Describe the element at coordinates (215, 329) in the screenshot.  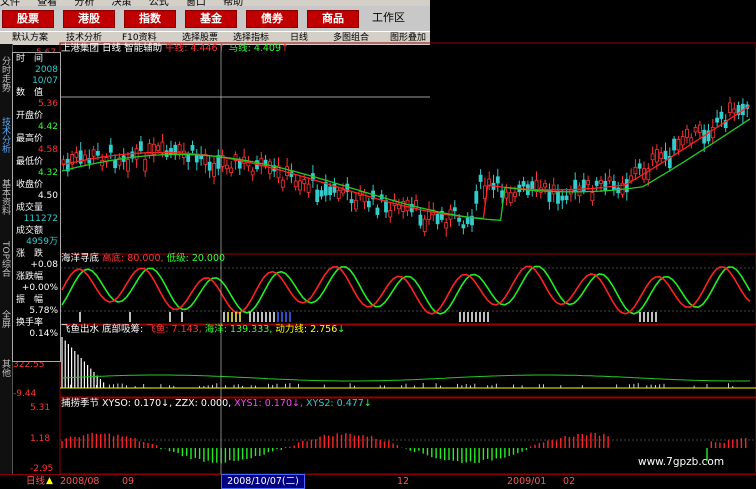
I see `ocean-label: 海洋:` at that location.